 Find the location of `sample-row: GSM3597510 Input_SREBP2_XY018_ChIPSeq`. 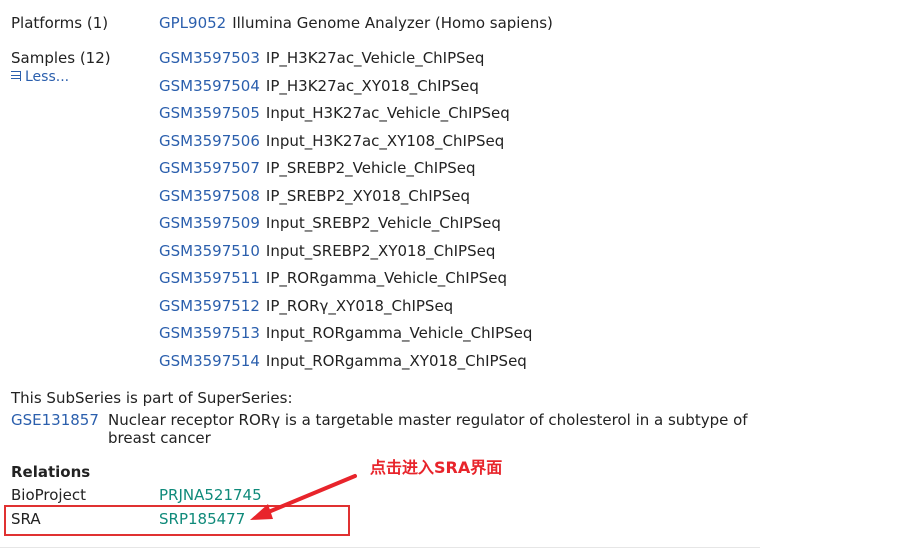

sample-row: GSM3597510 Input_SREBP2_XY018_ChIPSeq is located at coordinates (345, 256).